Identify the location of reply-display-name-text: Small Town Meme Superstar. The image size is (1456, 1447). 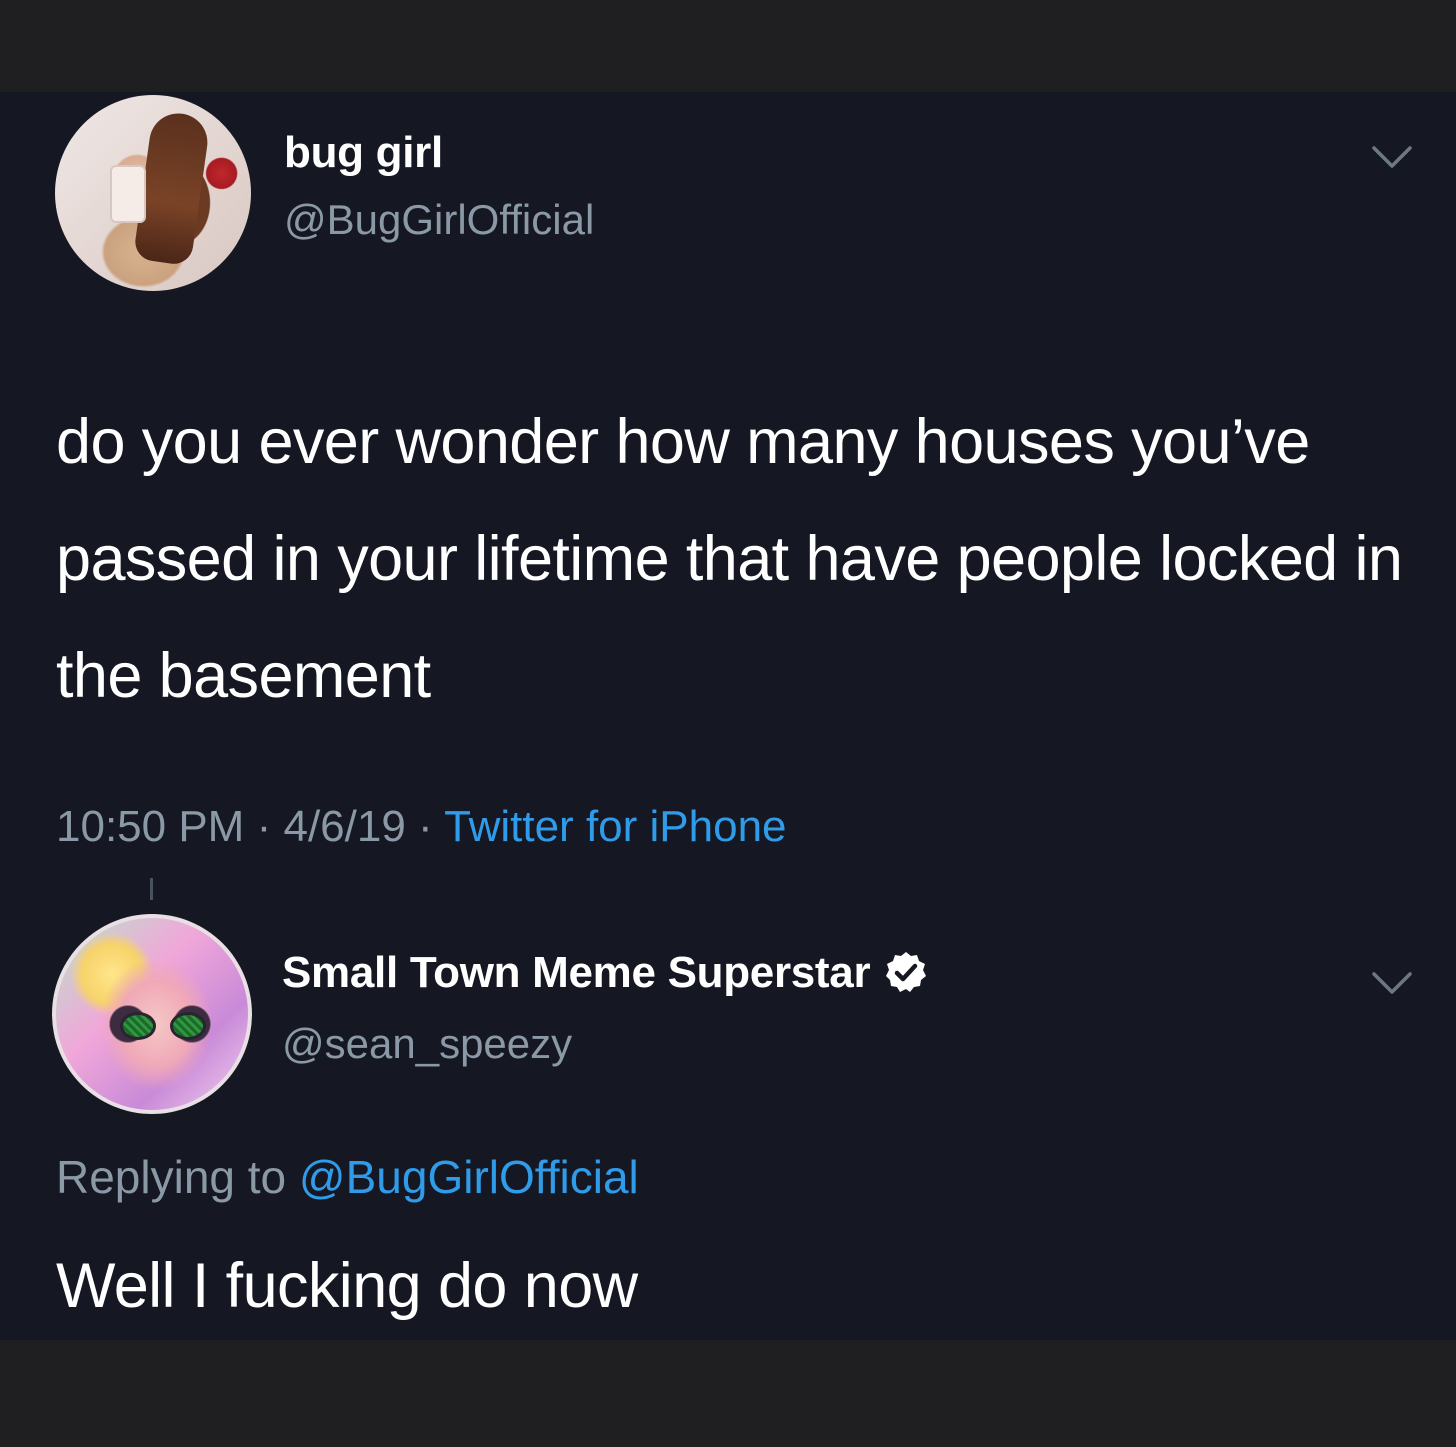
(576, 972).